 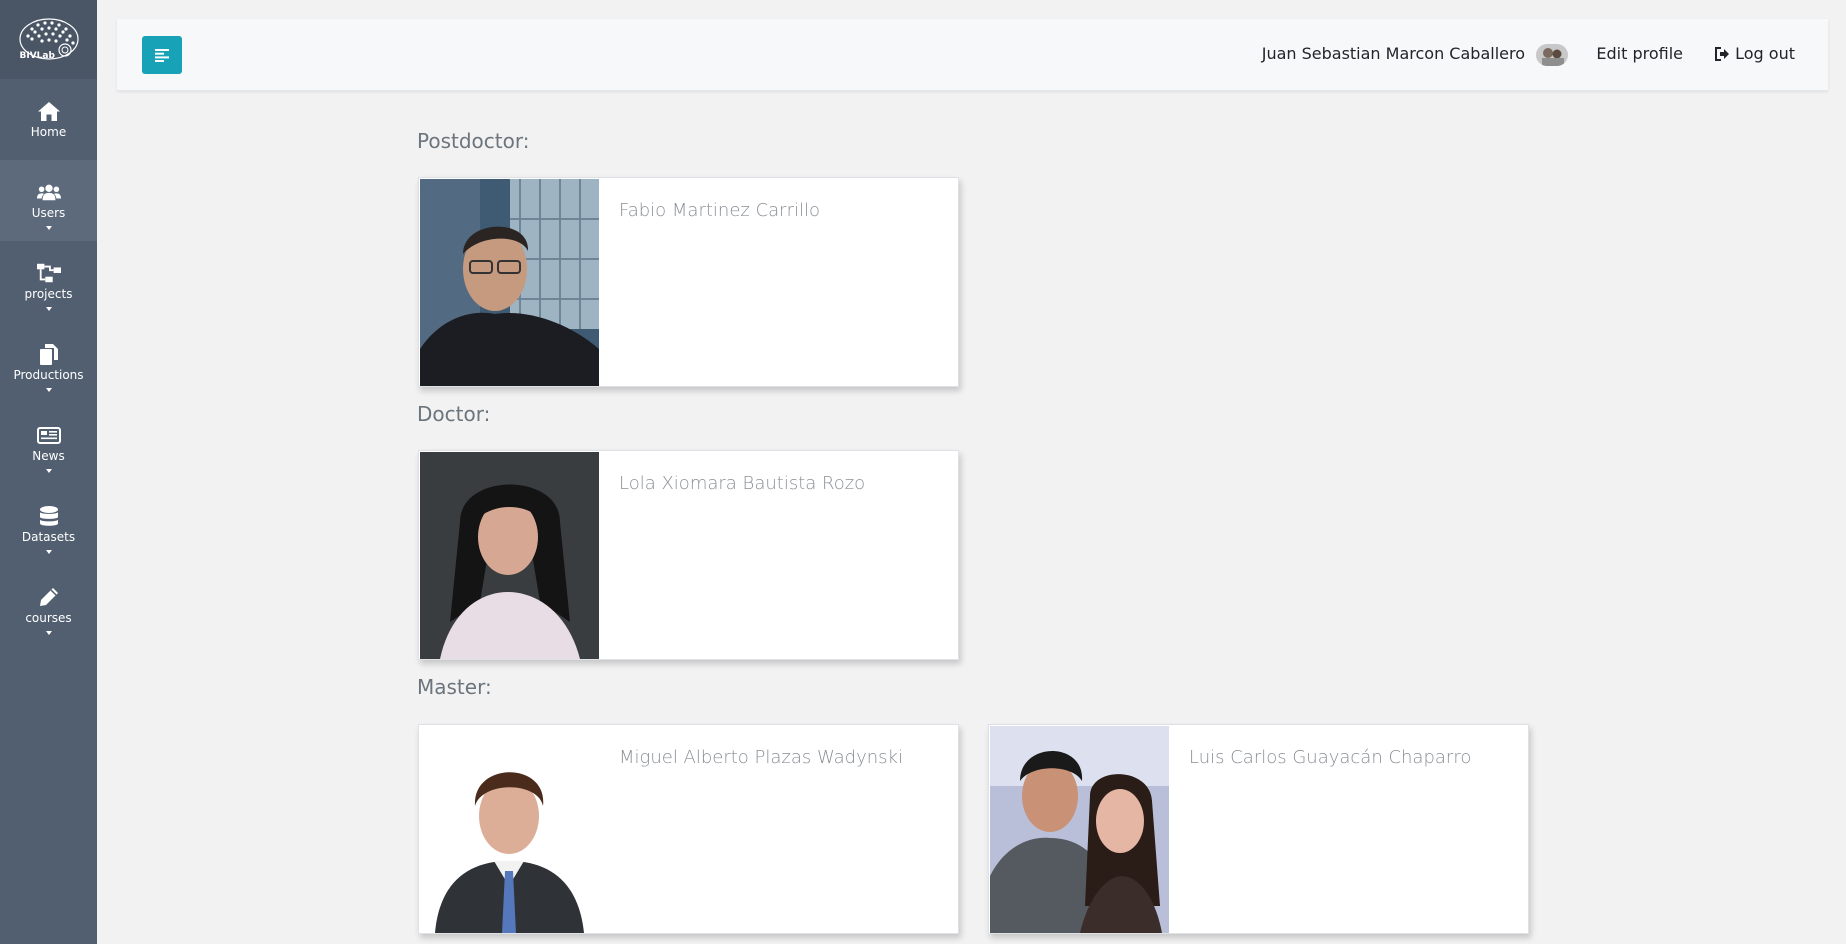 I want to click on sidebar-item-label: Users, so click(x=48, y=213).